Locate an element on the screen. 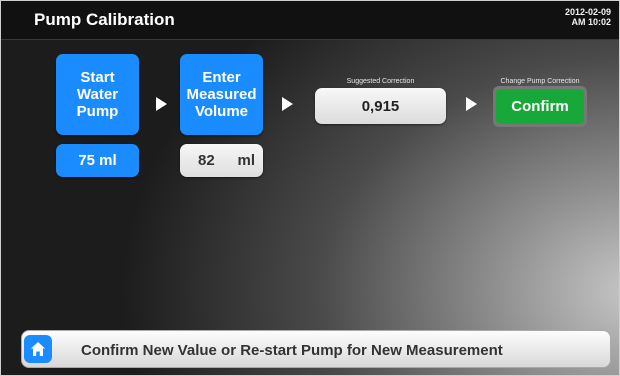 The width and height of the screenshot is (620, 376). home-button is located at coordinates (38, 349).